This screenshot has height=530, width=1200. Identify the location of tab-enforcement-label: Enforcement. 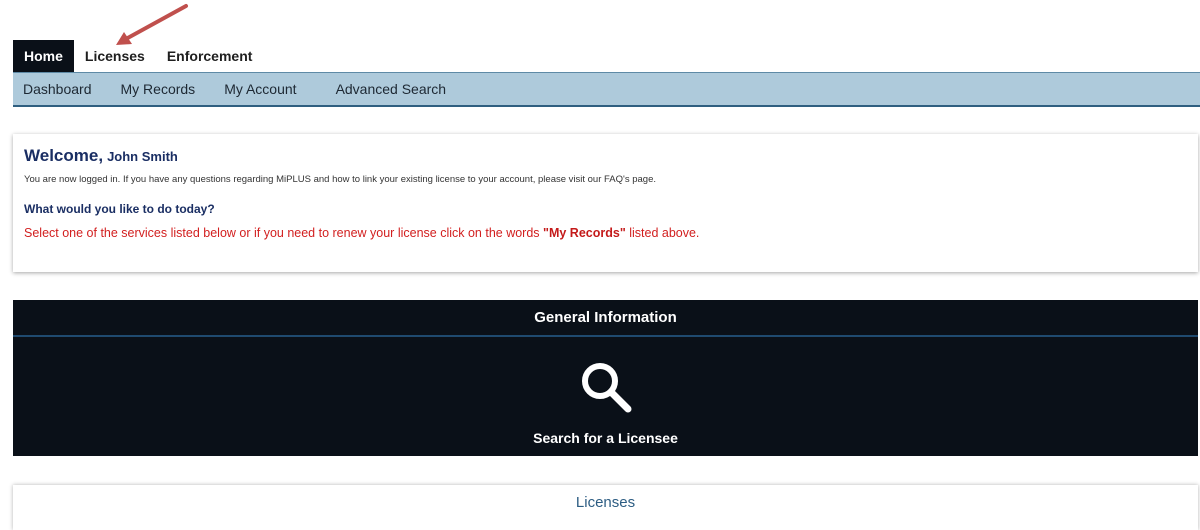
(209, 56).